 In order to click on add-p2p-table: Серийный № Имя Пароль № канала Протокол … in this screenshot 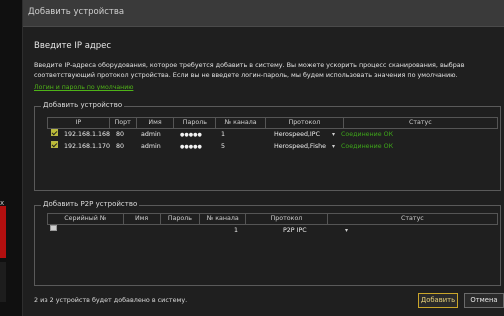, I will do `click(272, 225)`.